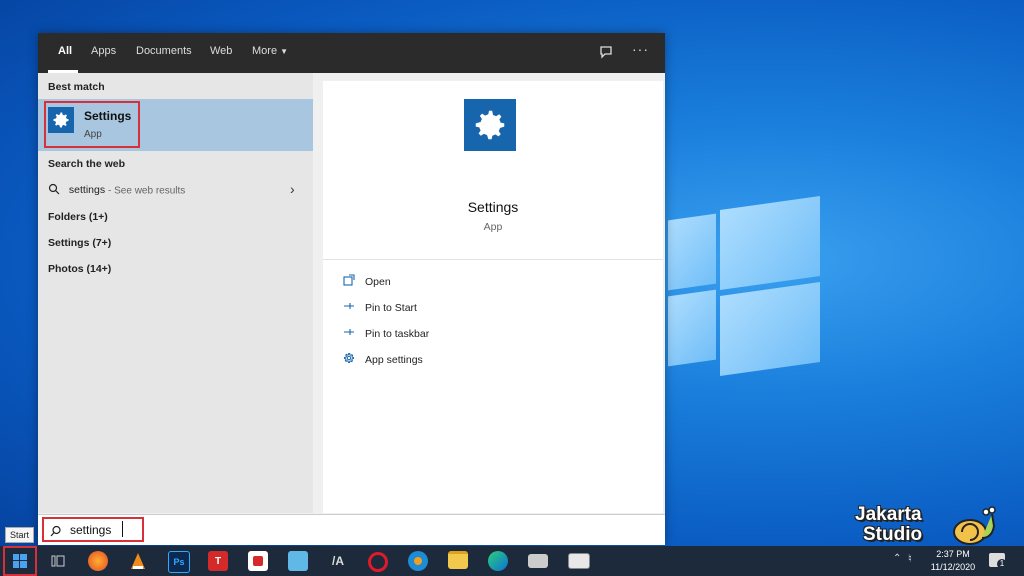 The width and height of the screenshot is (1024, 576). I want to click on action-pin-start-label: Pin to Start, so click(391, 307).